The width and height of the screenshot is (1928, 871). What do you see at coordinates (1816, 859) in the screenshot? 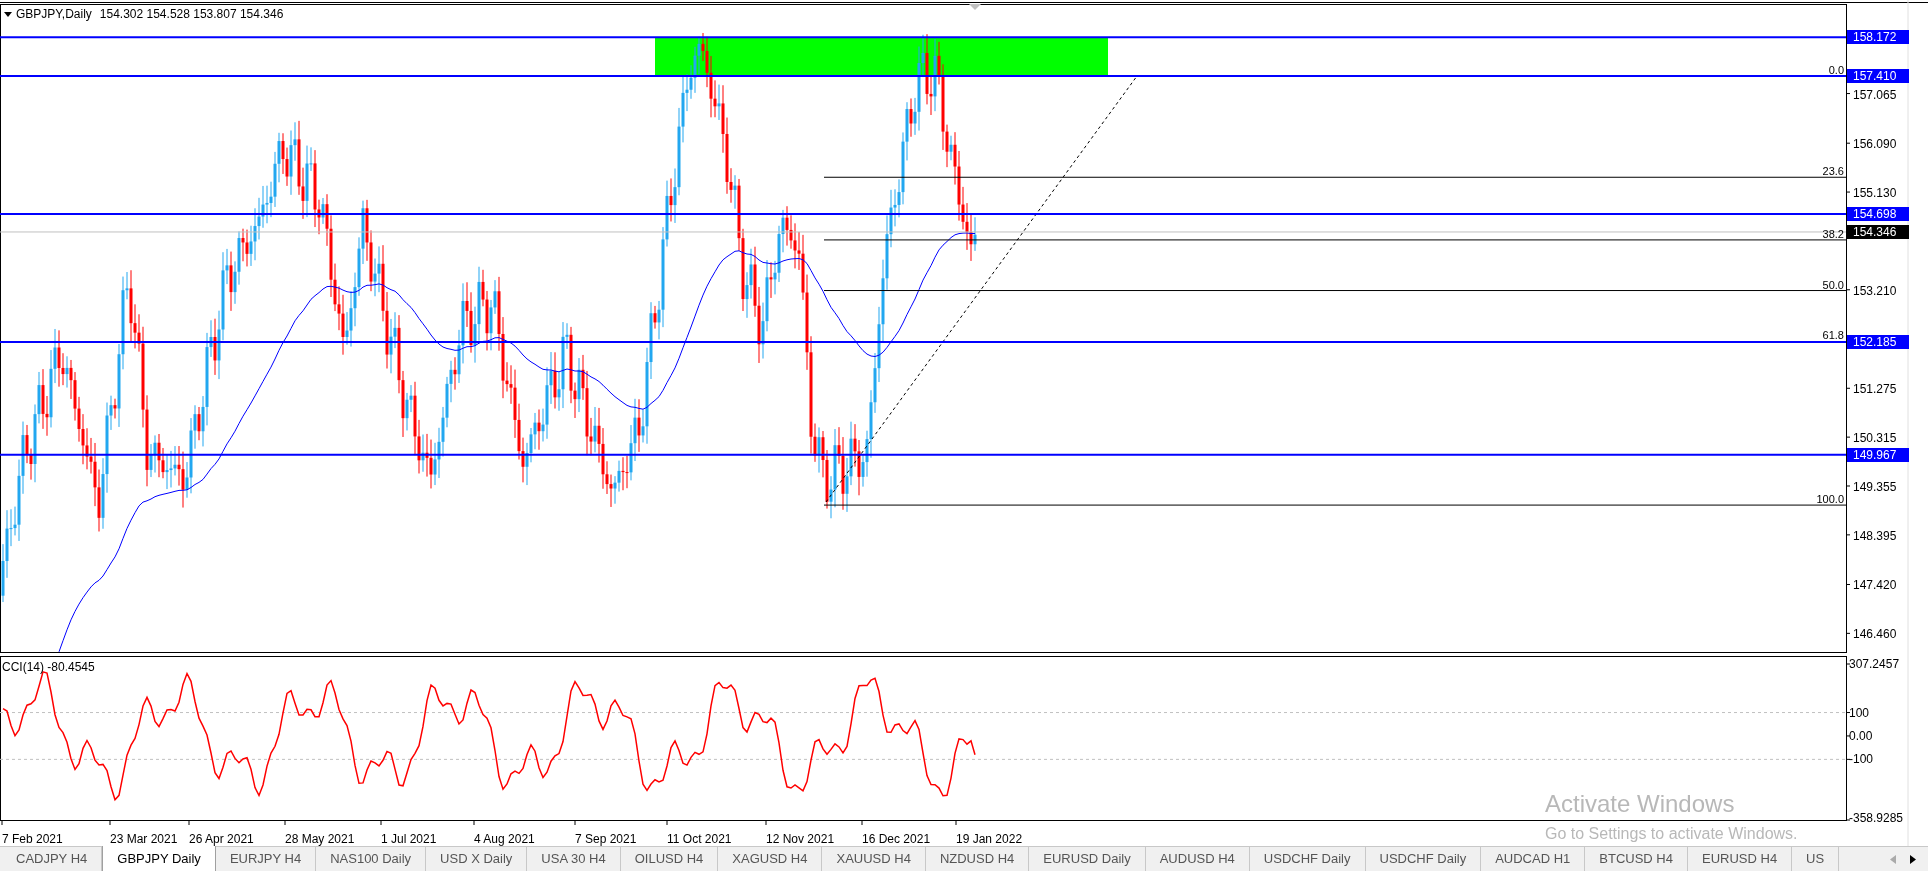
I see `chart-tab: US` at bounding box center [1816, 859].